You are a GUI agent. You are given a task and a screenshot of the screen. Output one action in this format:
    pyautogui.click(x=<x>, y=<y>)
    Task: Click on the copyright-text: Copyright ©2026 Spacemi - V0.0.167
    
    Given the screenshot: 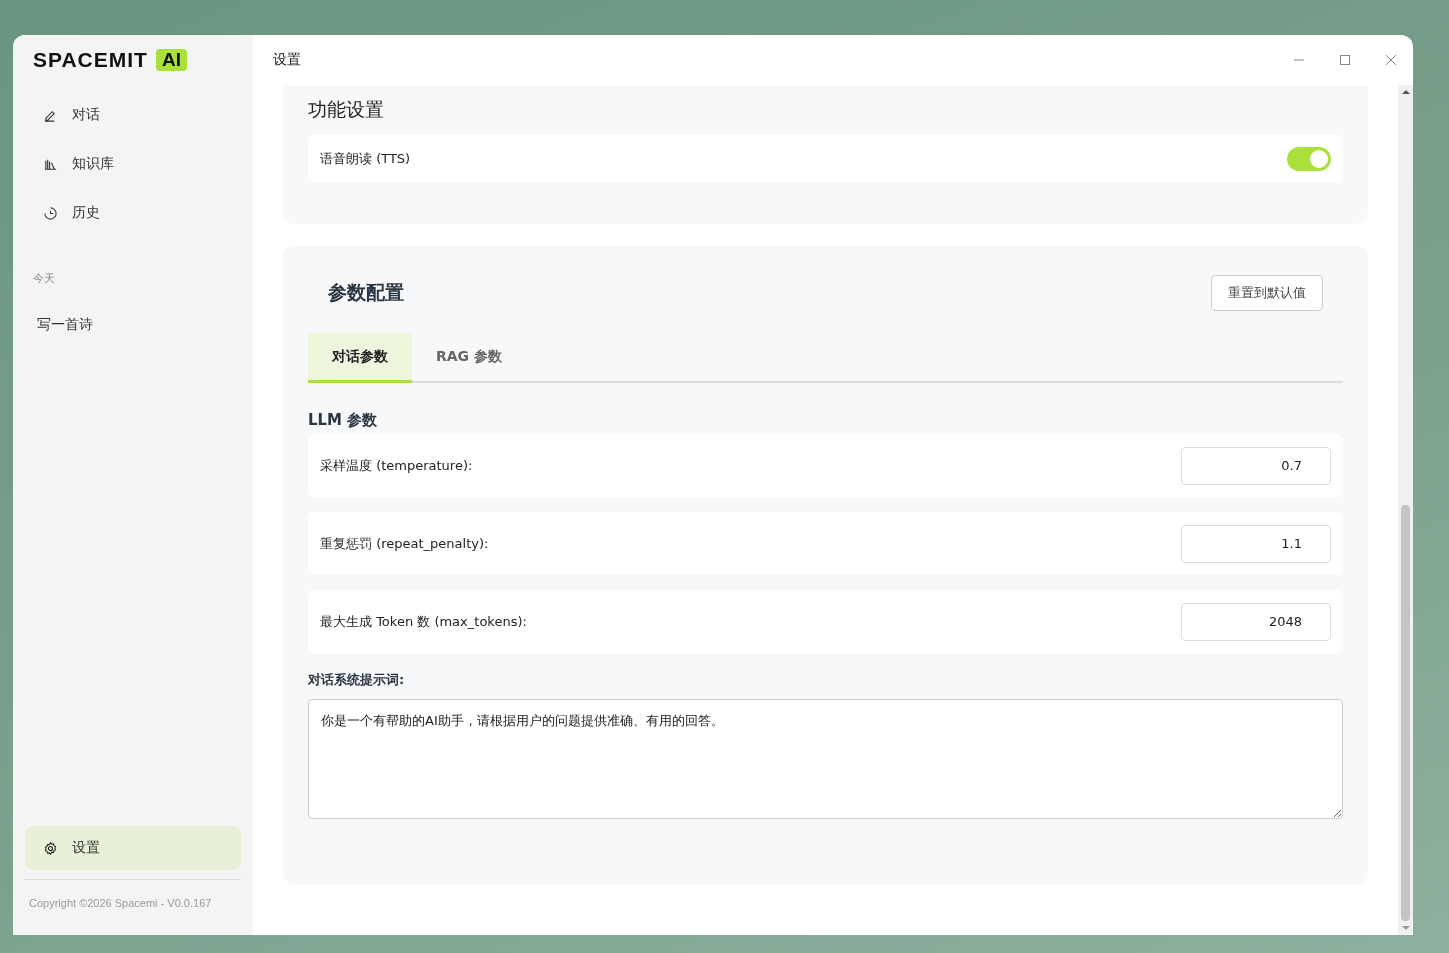 What is the action you would take?
    pyautogui.click(x=120, y=903)
    